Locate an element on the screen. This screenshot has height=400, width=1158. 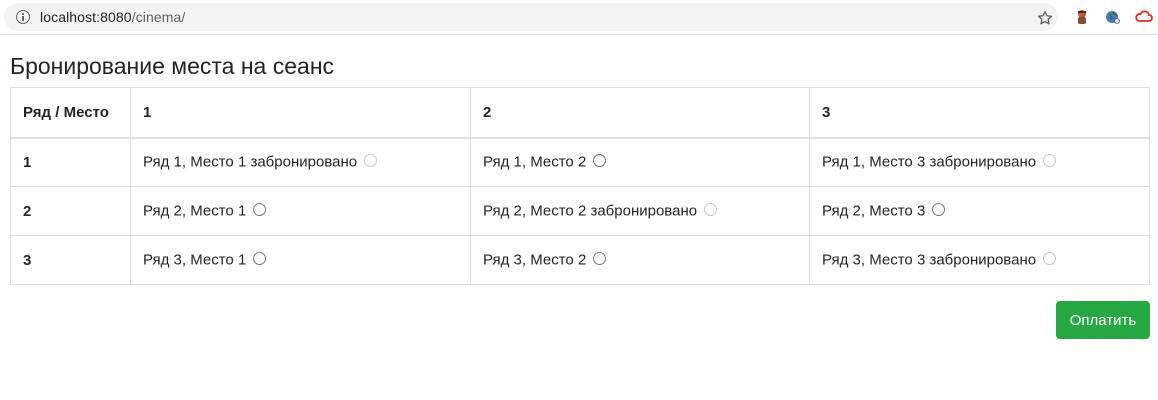
seat-label: Ряд 1, Место 3 забронировано is located at coordinates (929, 163).